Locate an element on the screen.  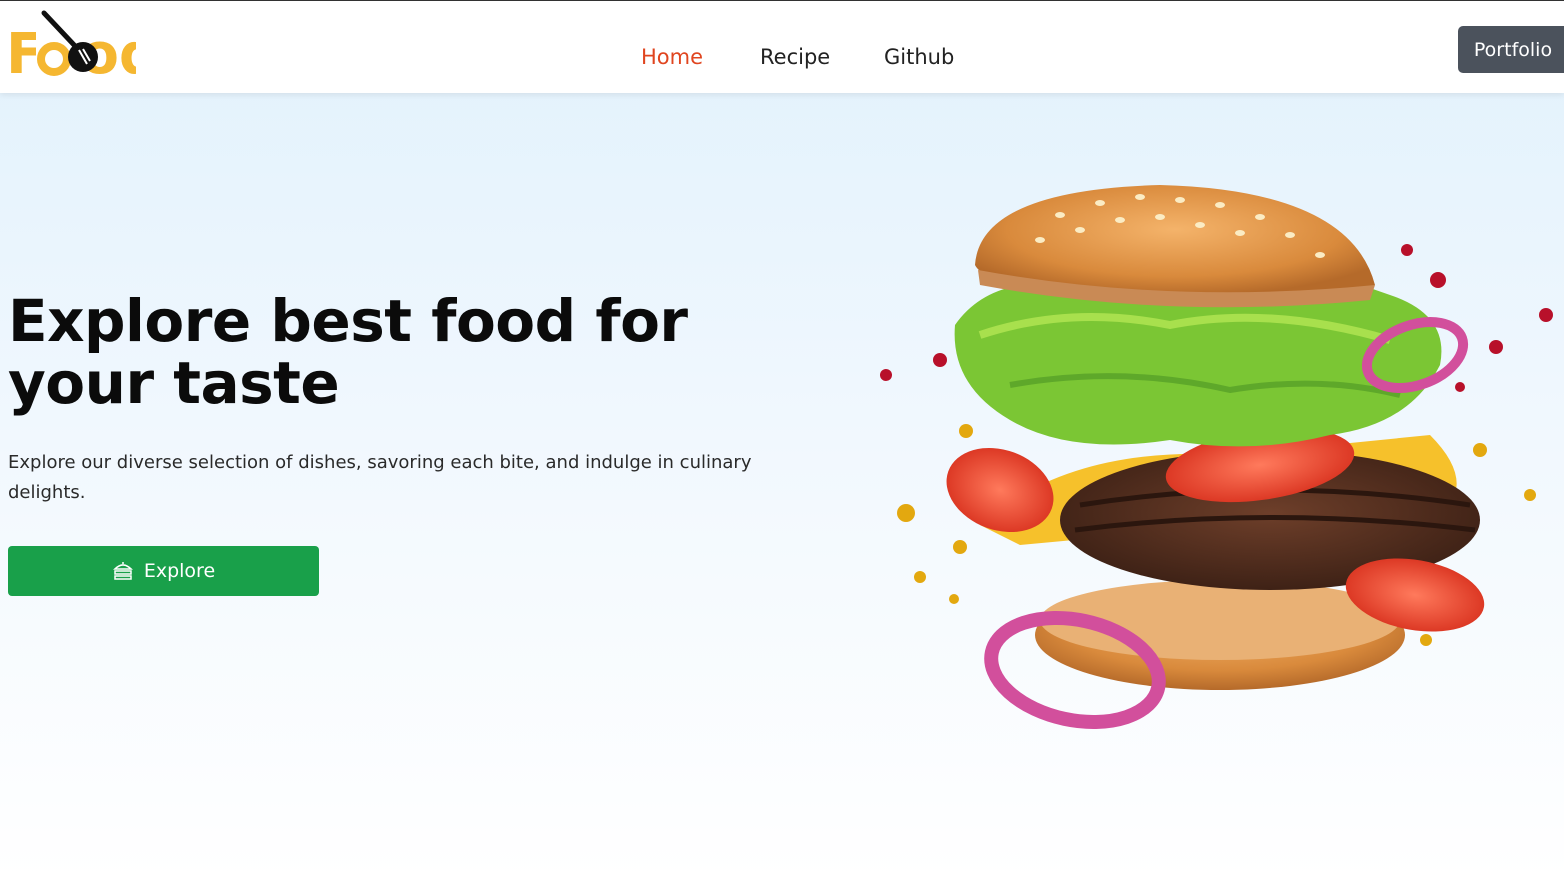
nav-home-link: Home is located at coordinates (672, 57).